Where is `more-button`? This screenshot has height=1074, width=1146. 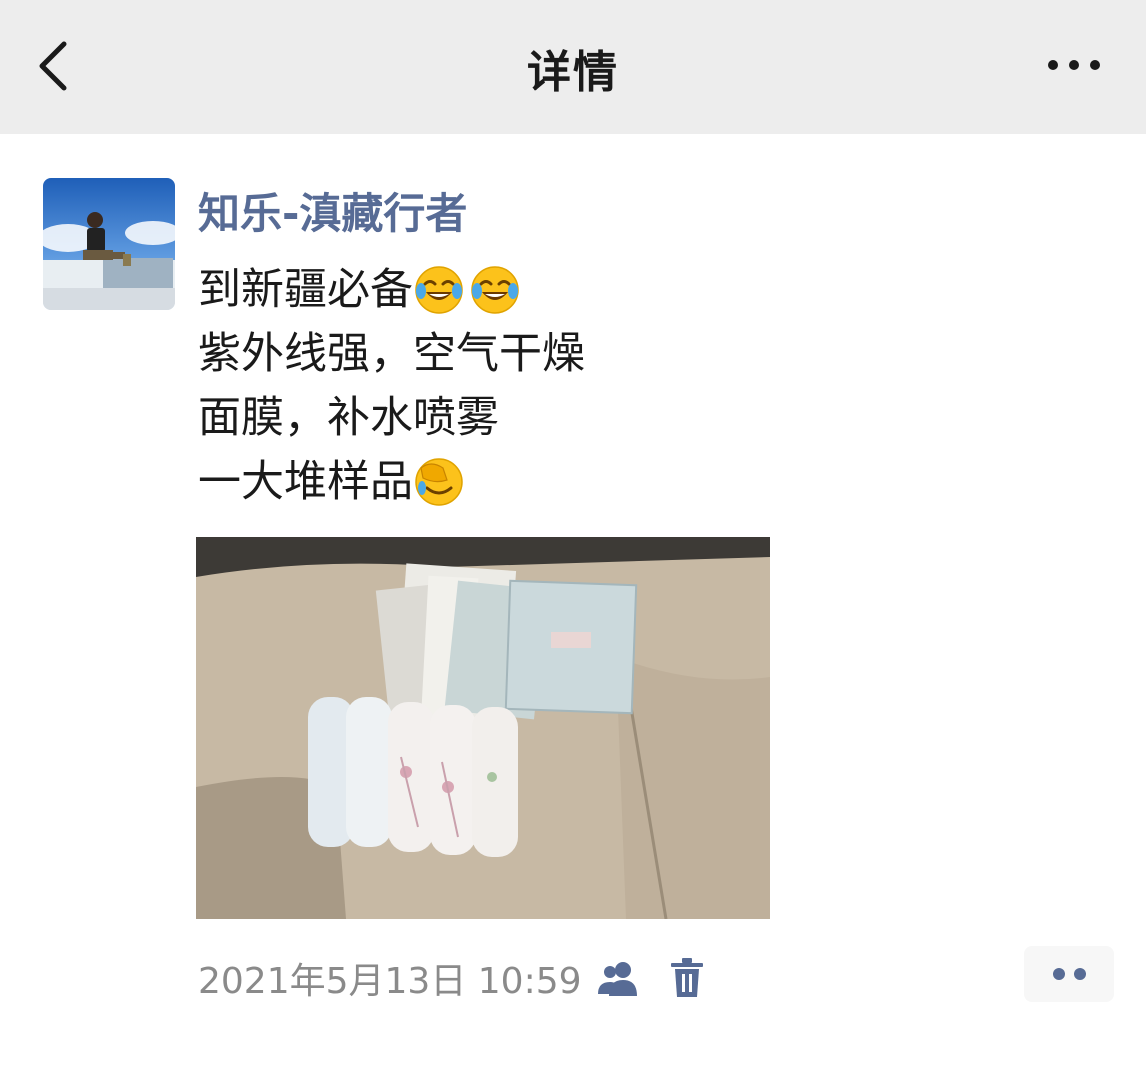 more-button is located at coordinates (1074, 65).